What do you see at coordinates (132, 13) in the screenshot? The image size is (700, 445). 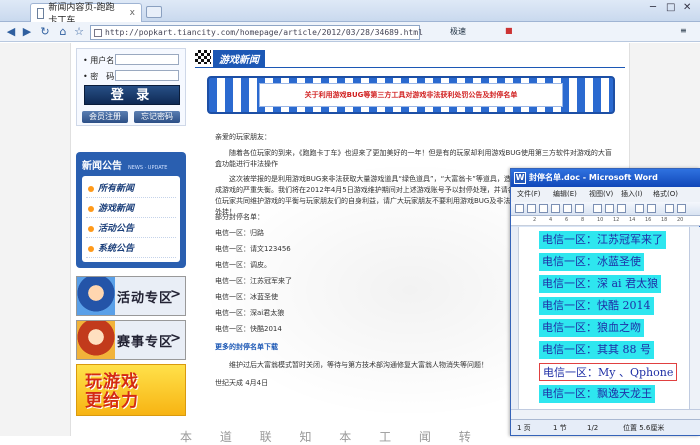 I see `tab-close-icon: x` at bounding box center [132, 13].